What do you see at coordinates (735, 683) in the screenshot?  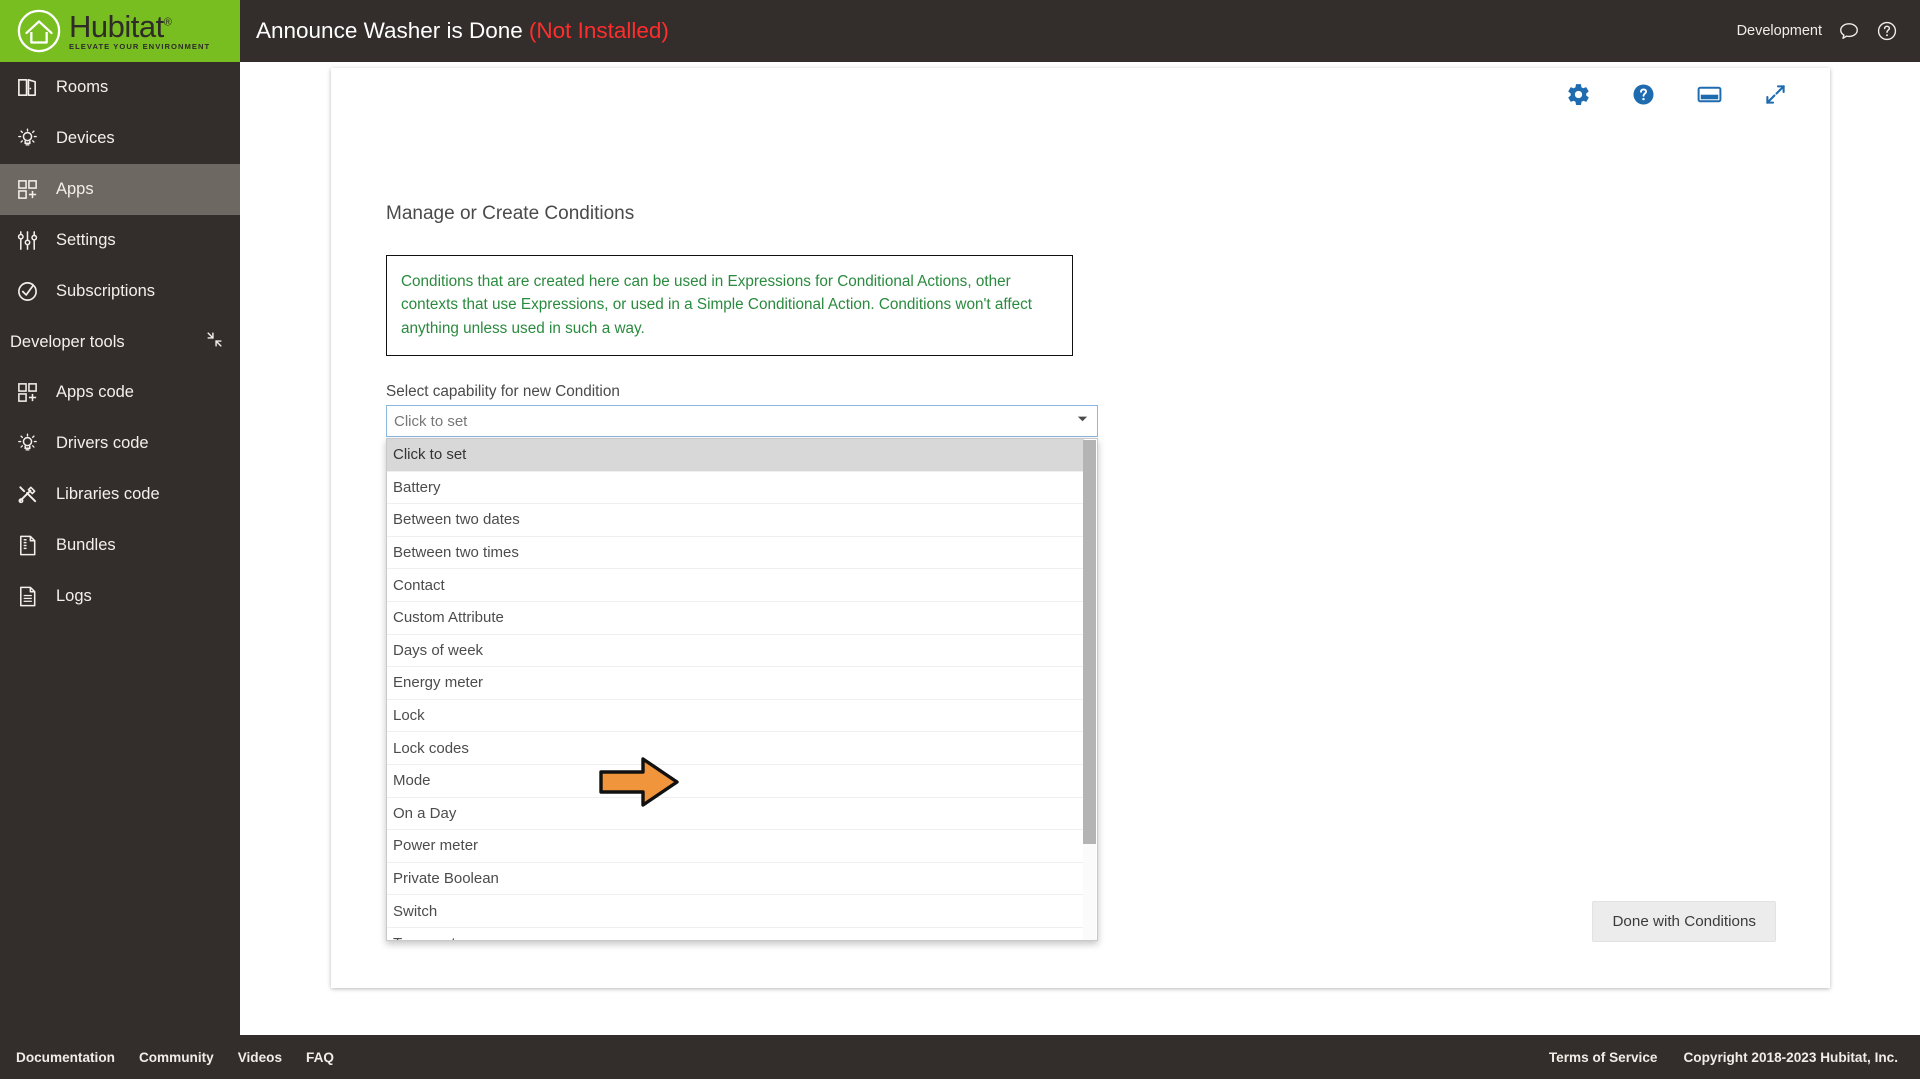 I see `dropdown-option: Energy meter` at bounding box center [735, 683].